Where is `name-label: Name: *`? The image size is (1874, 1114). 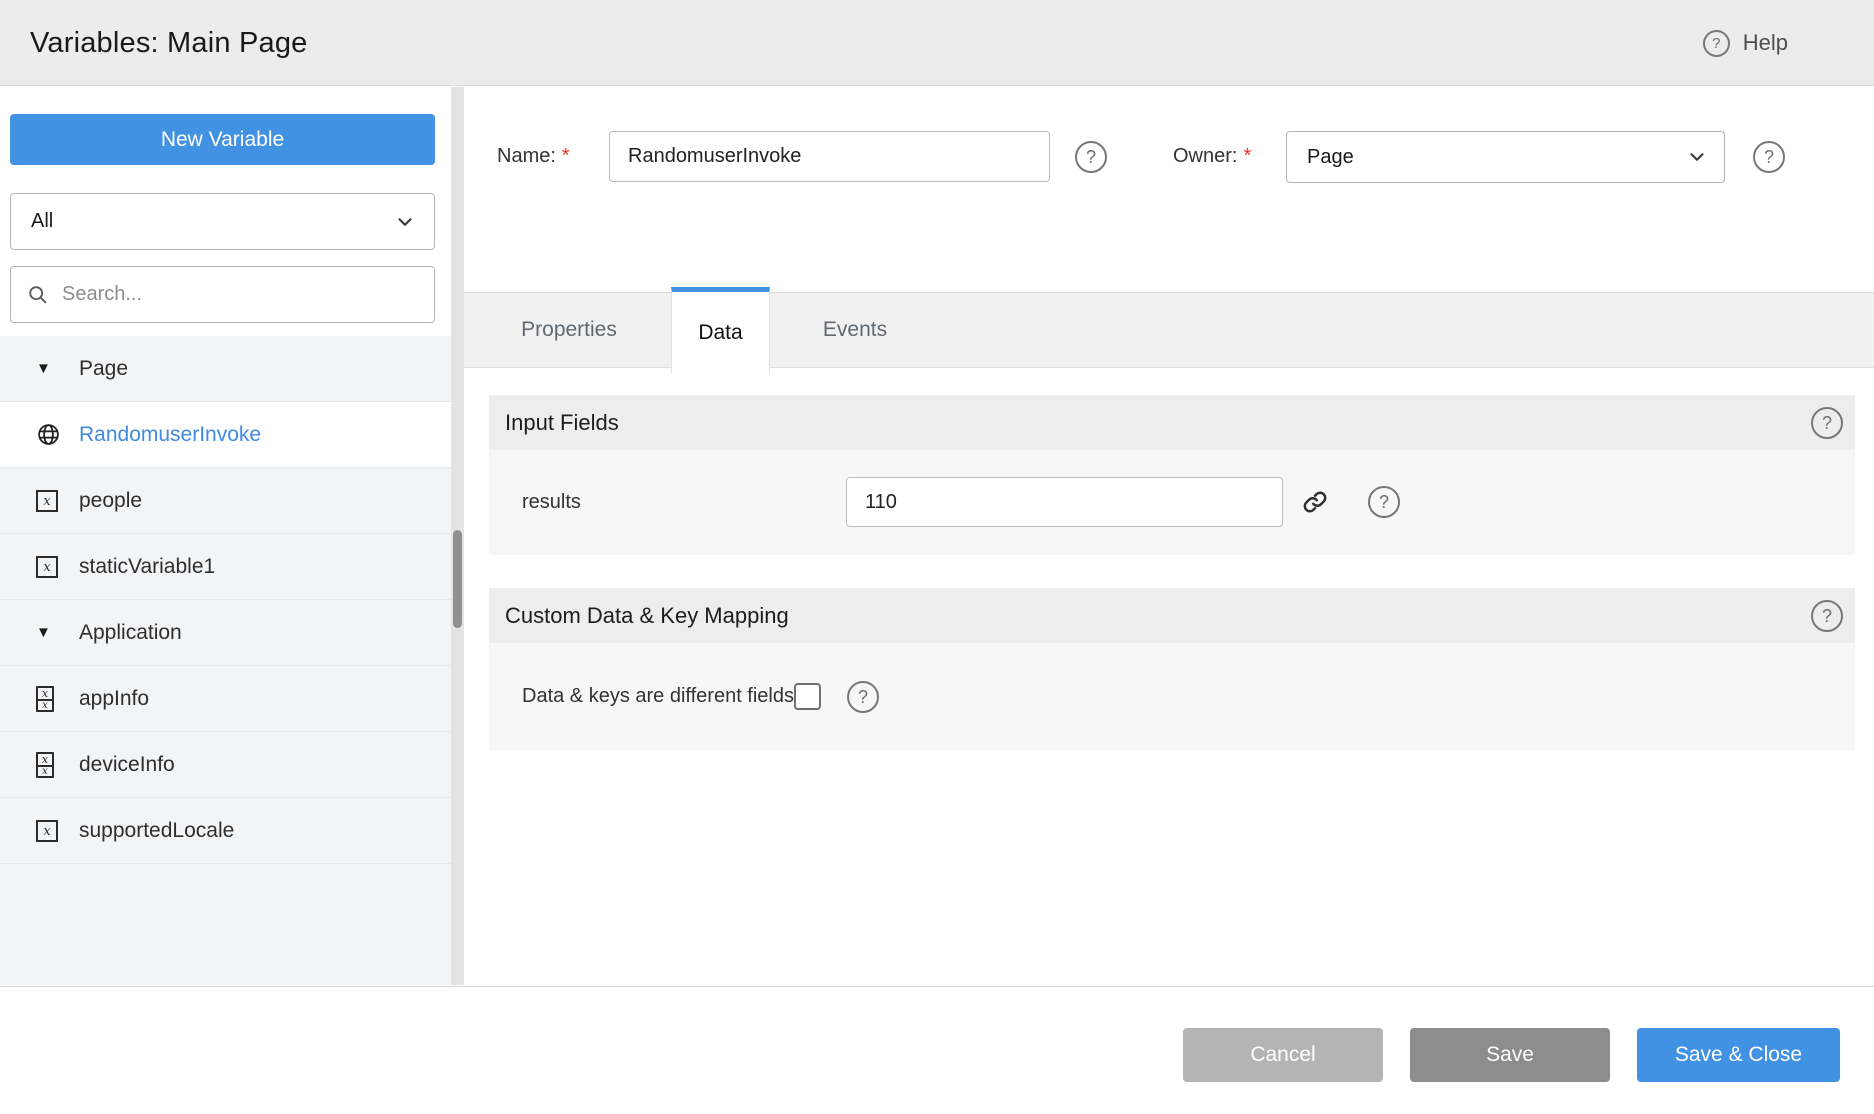
name-label: Name: * is located at coordinates (533, 156).